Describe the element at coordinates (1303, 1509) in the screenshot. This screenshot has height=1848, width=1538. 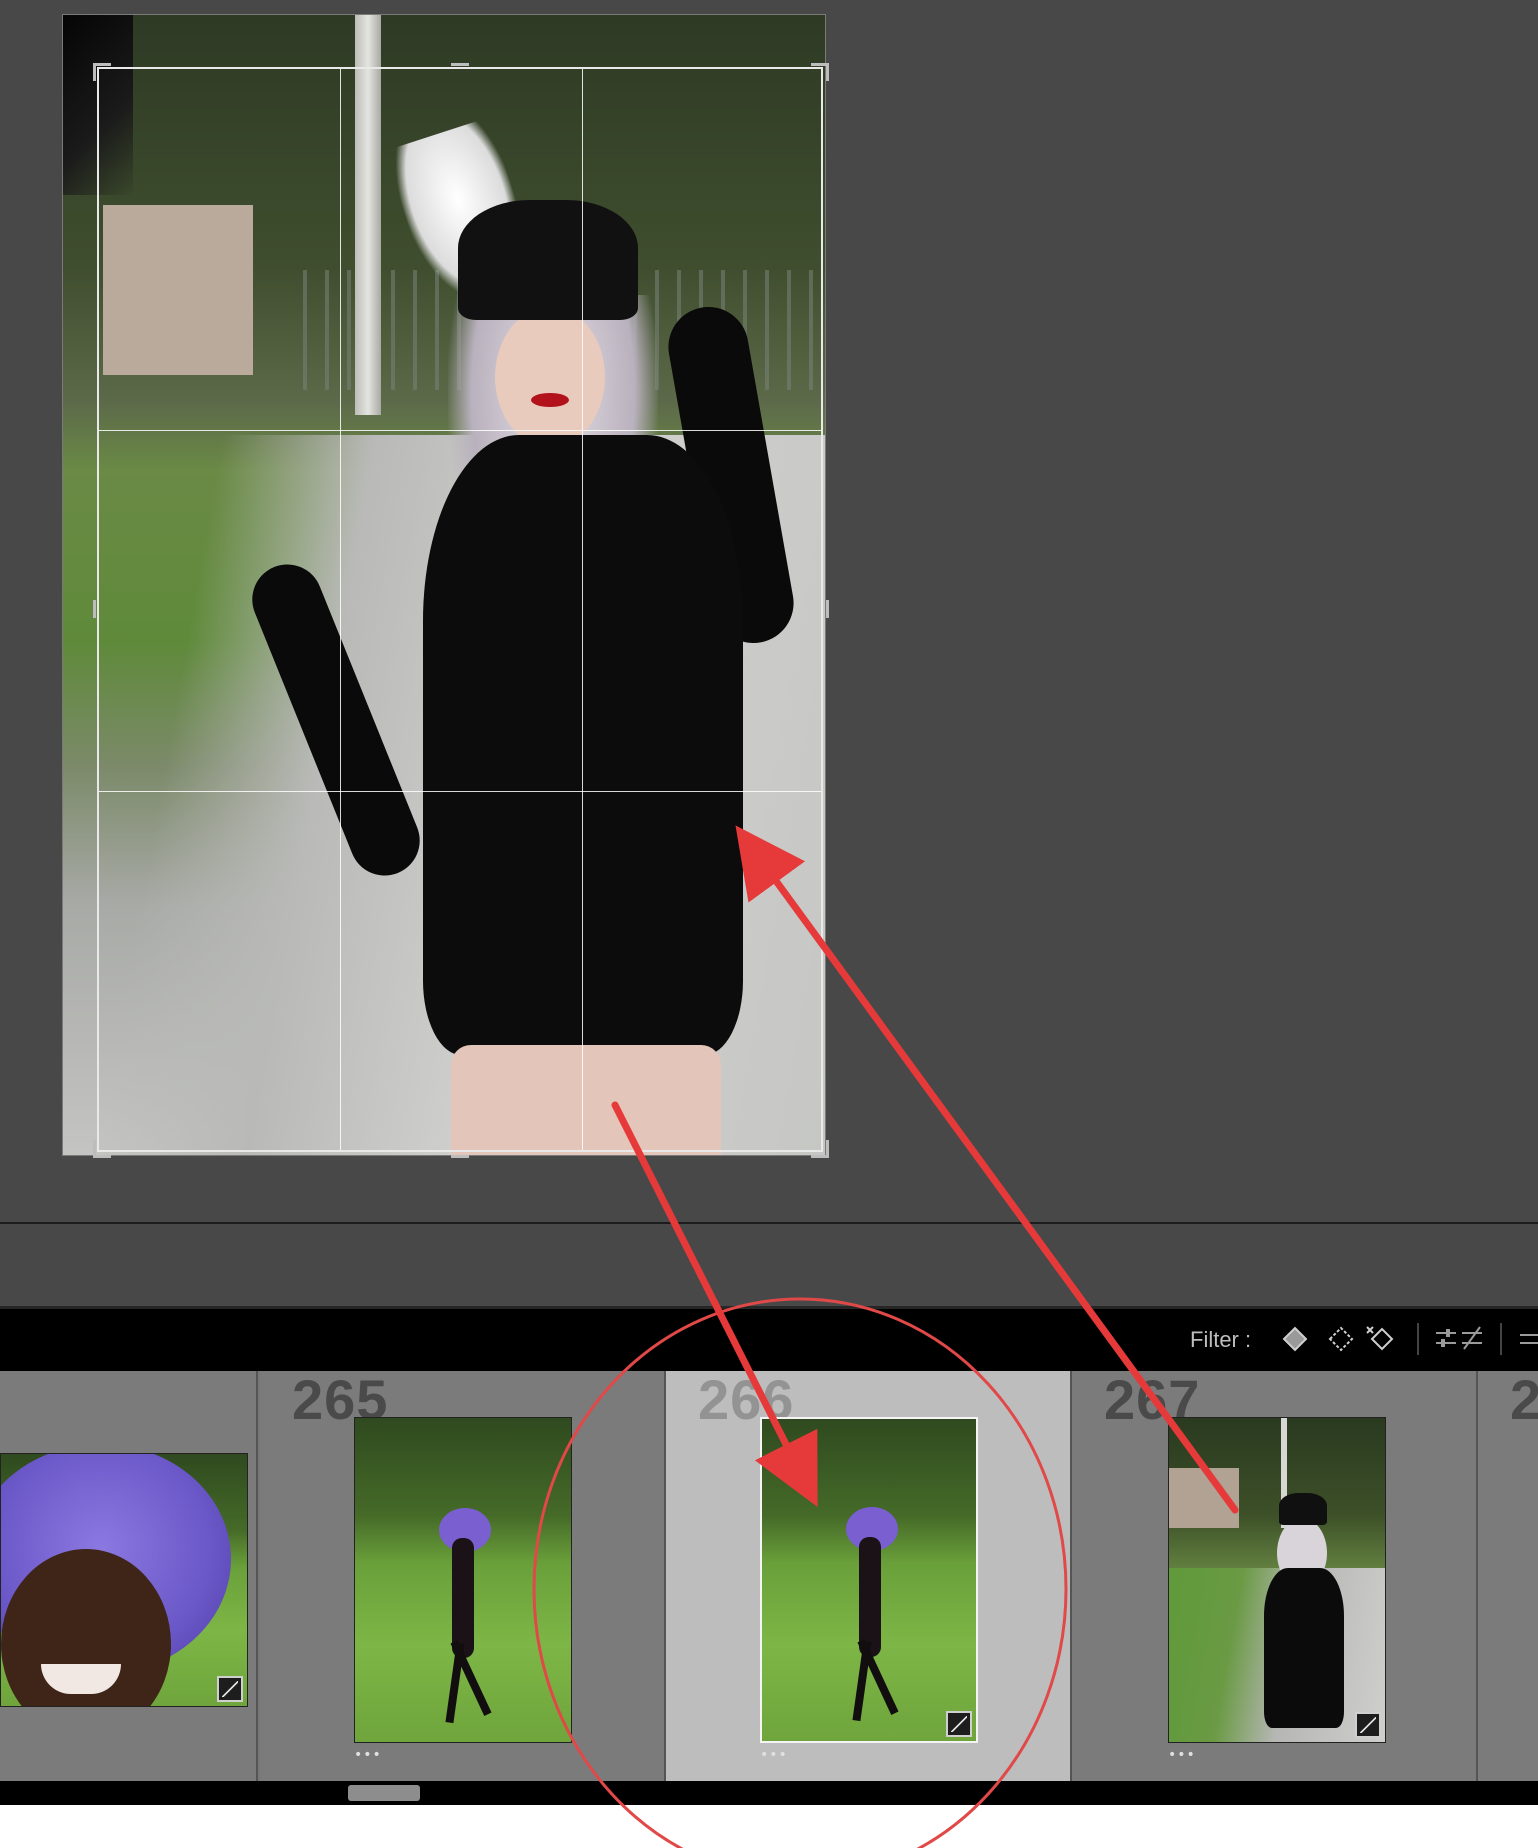
I see `thumb-woman-hat` at that location.